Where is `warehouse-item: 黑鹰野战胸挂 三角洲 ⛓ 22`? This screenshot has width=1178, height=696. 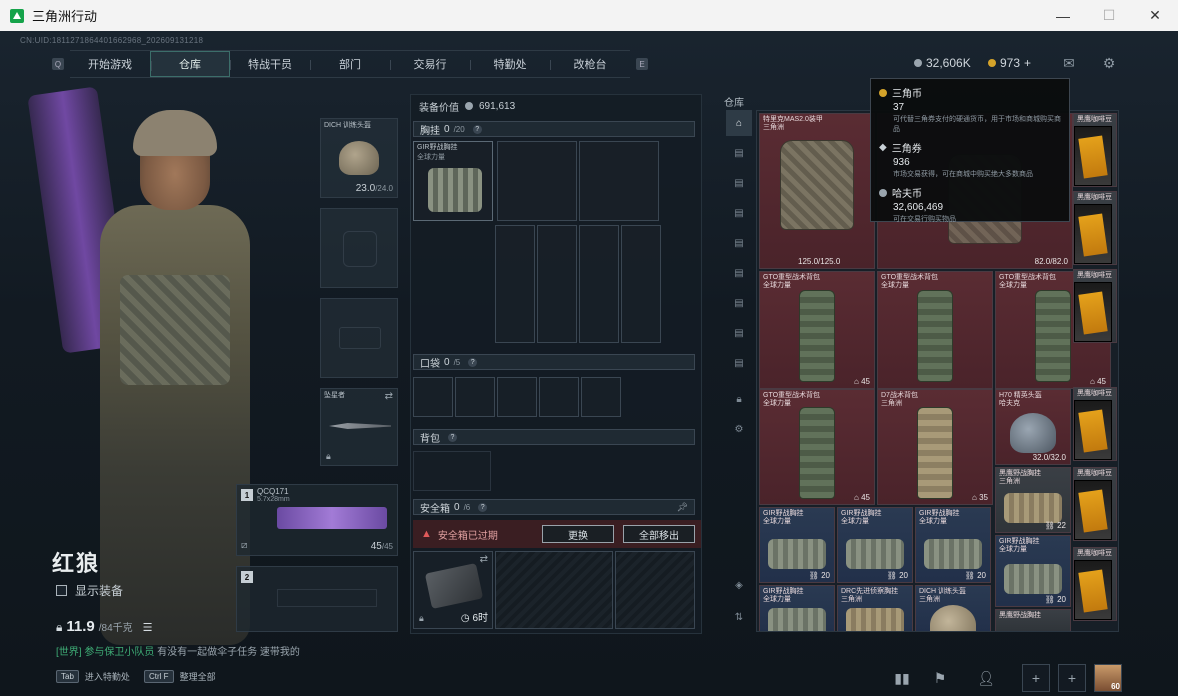 warehouse-item: 黑鹰野战胸挂 三角洲 ⛓ 22 is located at coordinates (1033, 500).